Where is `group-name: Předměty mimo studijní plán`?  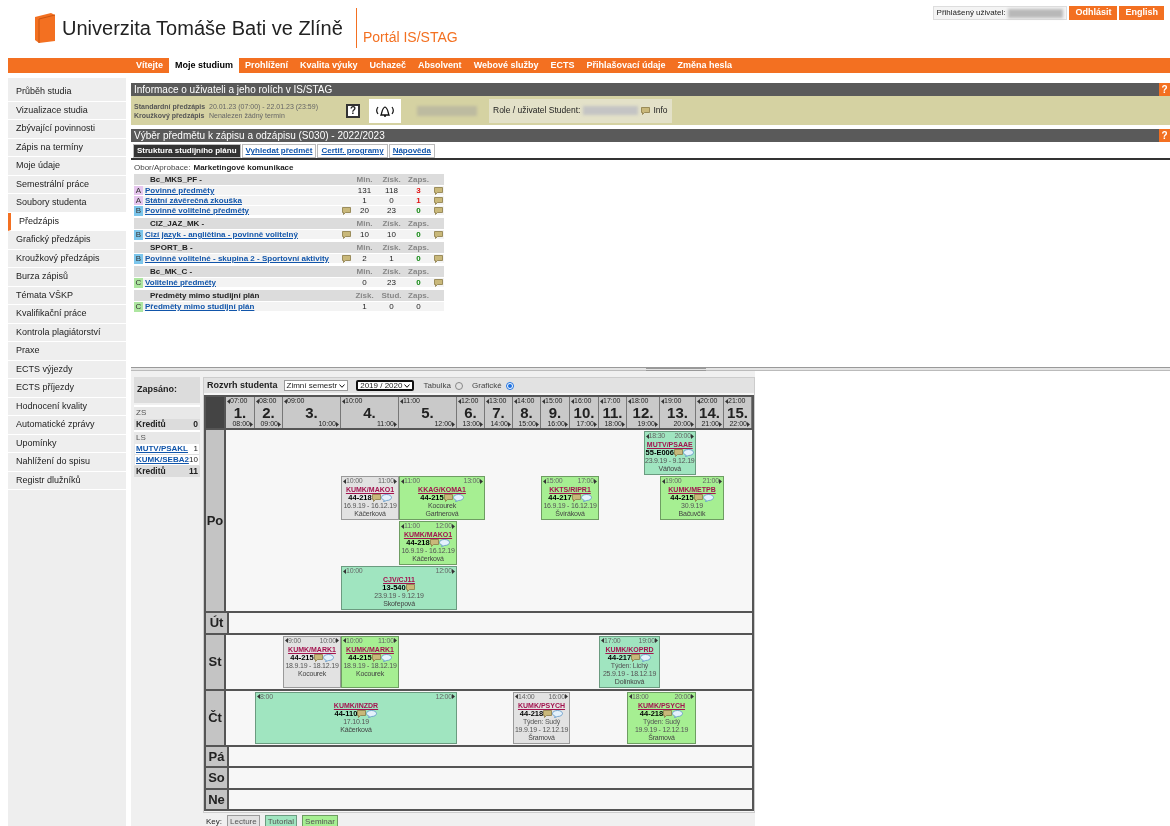
group-name: Předměty mimo studijní plán is located at coordinates (205, 295).